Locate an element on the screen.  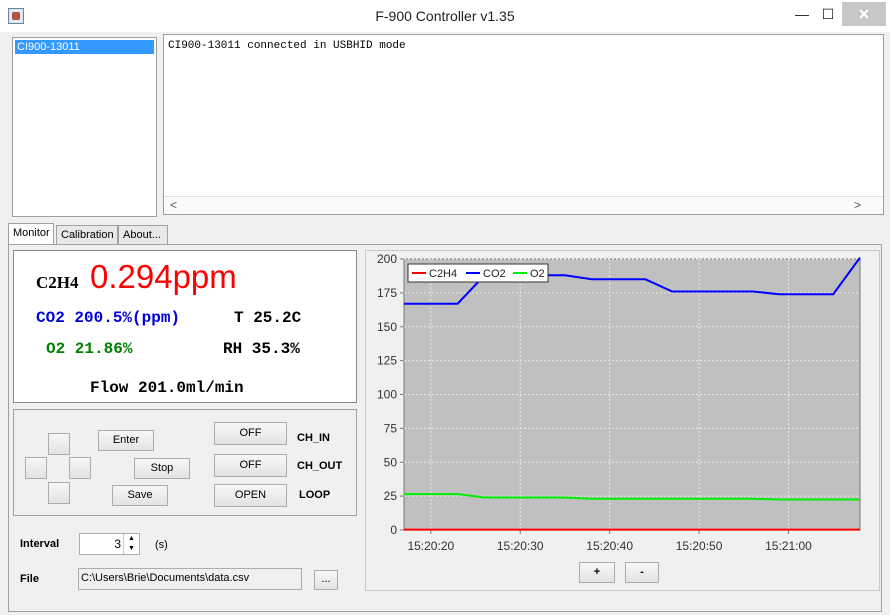
device-list: CI900-13011 is located at coordinates (84, 127).